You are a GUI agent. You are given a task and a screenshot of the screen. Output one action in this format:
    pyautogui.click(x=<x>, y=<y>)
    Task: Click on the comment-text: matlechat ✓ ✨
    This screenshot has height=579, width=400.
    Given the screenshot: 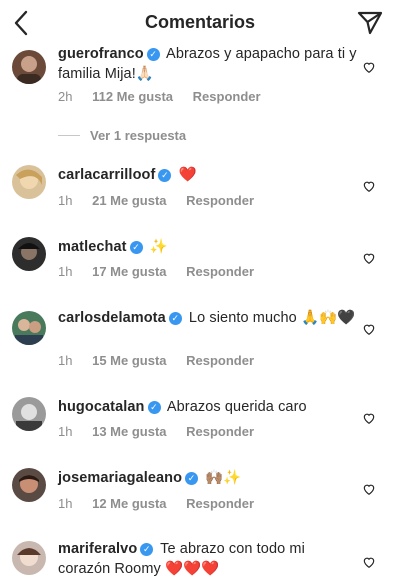 What is the action you would take?
    pyautogui.click(x=208, y=247)
    